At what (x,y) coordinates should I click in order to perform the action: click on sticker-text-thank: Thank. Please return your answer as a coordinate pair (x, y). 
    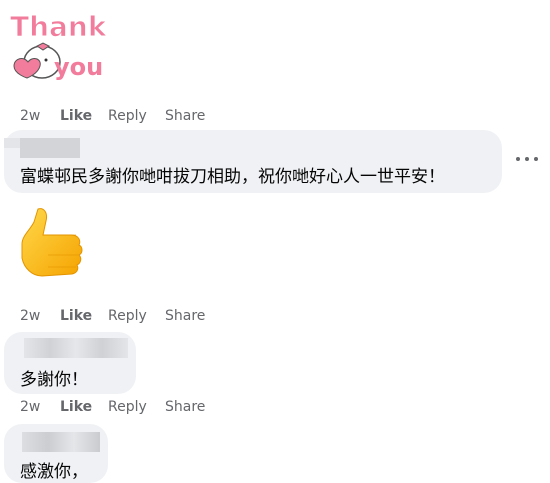
    Looking at the image, I should click on (59, 26).